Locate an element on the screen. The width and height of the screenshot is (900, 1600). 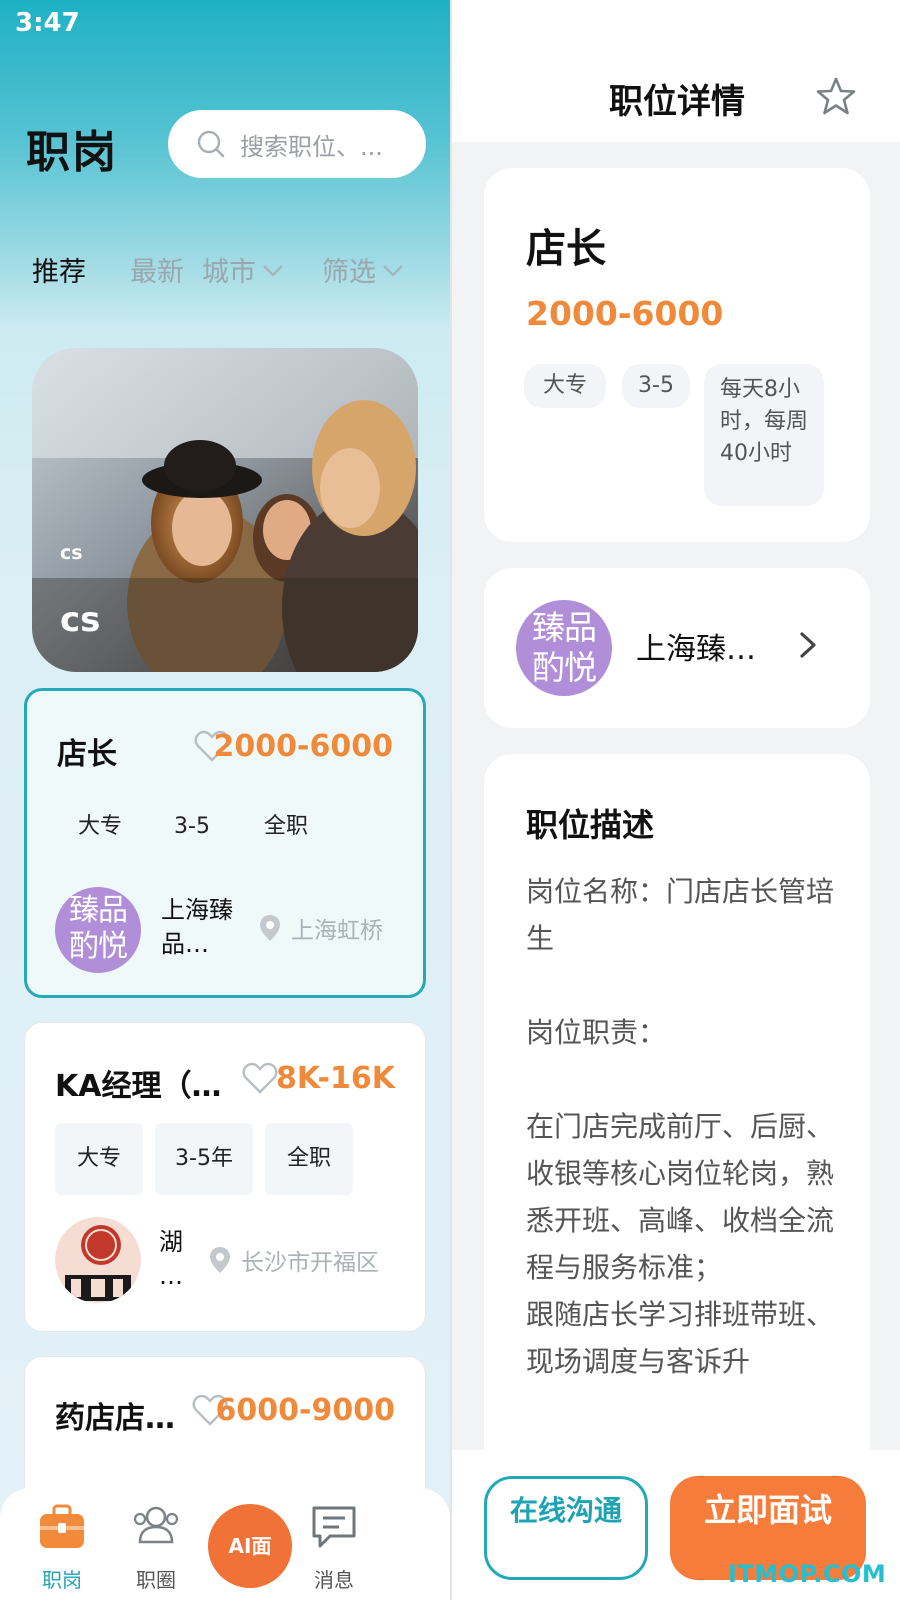
job-location: 长沙市开福区 is located at coordinates (294, 1260).